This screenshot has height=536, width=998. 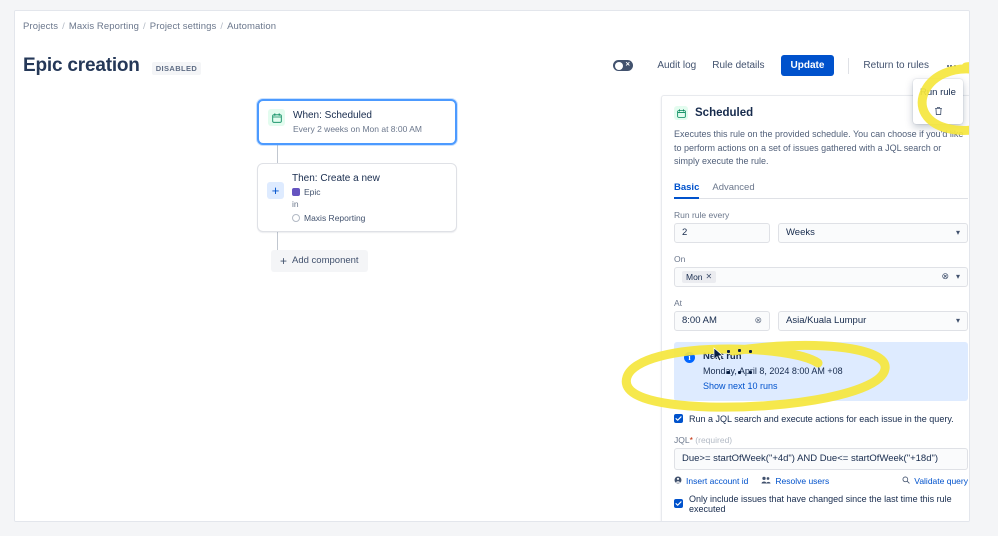 I want to click on validate-query-link: Validate query, so click(x=935, y=481).